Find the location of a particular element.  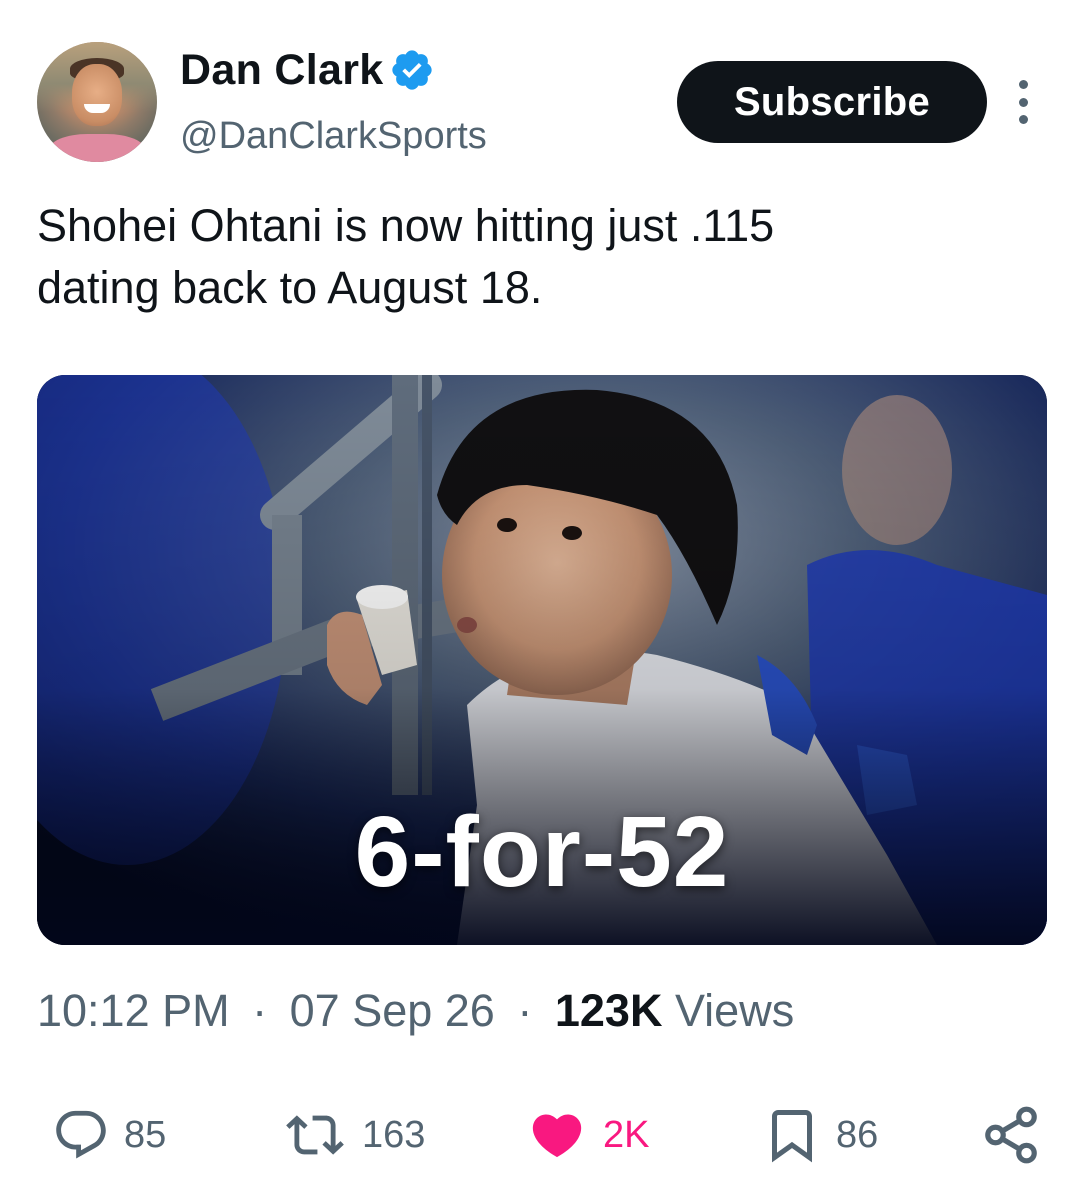

author-name-row: Dan Clark is located at coordinates (307, 70).